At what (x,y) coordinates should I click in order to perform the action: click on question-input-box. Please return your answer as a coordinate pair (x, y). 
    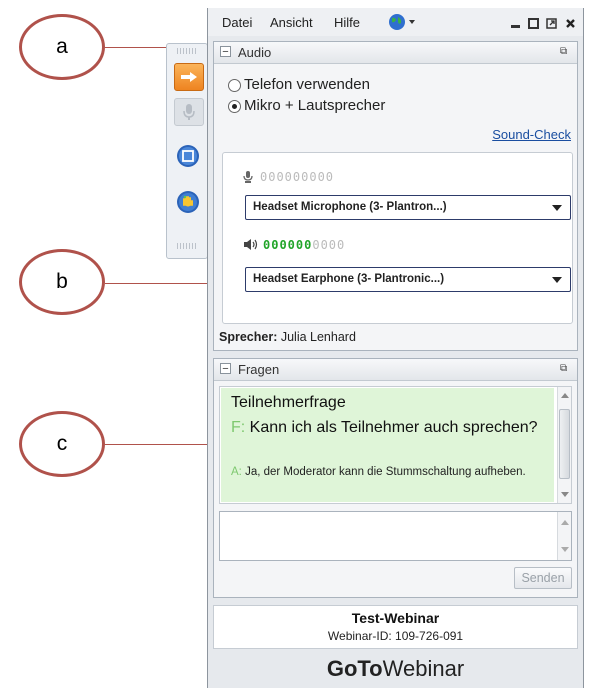
    Looking at the image, I should click on (395, 536).